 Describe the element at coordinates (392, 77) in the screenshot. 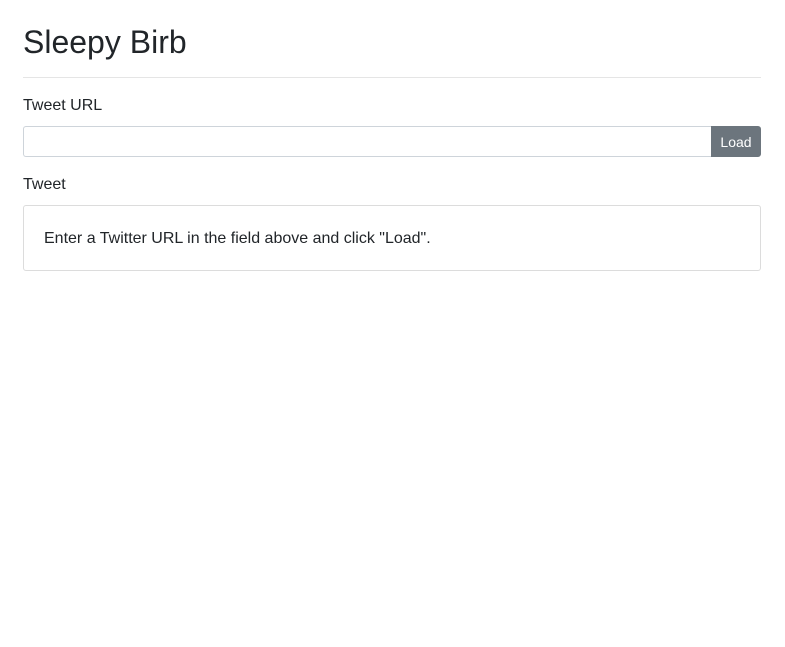

I see `header-divider` at that location.